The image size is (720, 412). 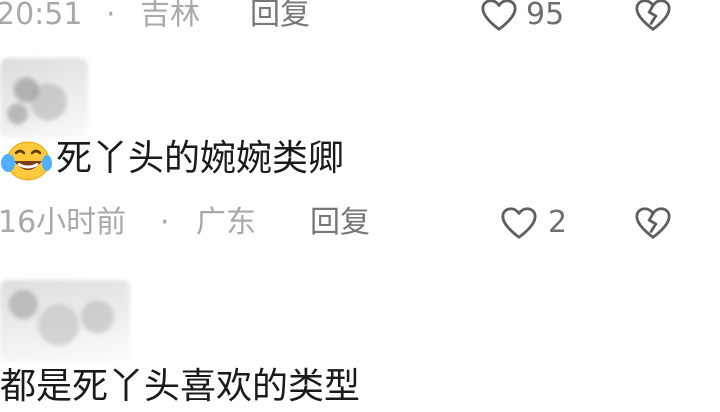 What do you see at coordinates (360, 19) in the screenshot?
I see `comment-1-meta-row: 20:51 · 吉林 回复 95` at bounding box center [360, 19].